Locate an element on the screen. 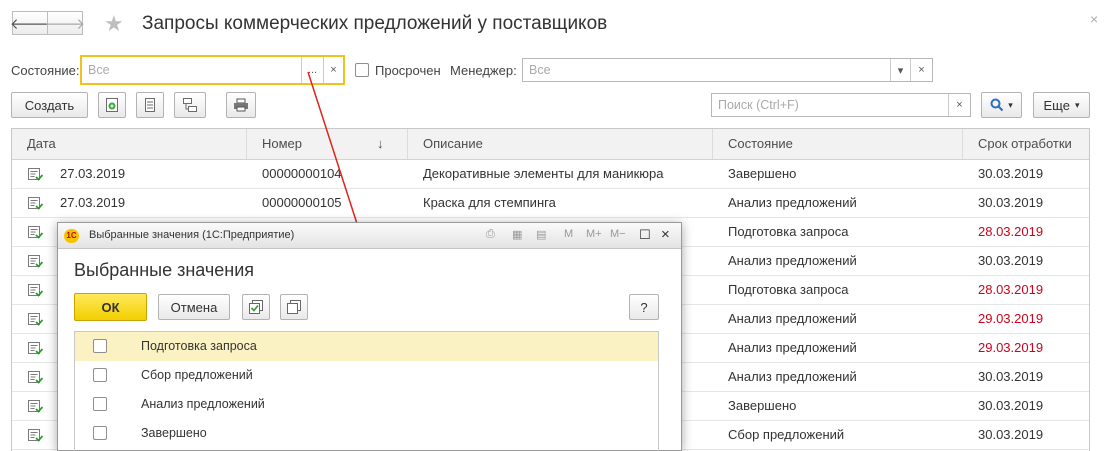 This screenshot has height=451, width=1112. list-item: Завершено is located at coordinates (366, 433).